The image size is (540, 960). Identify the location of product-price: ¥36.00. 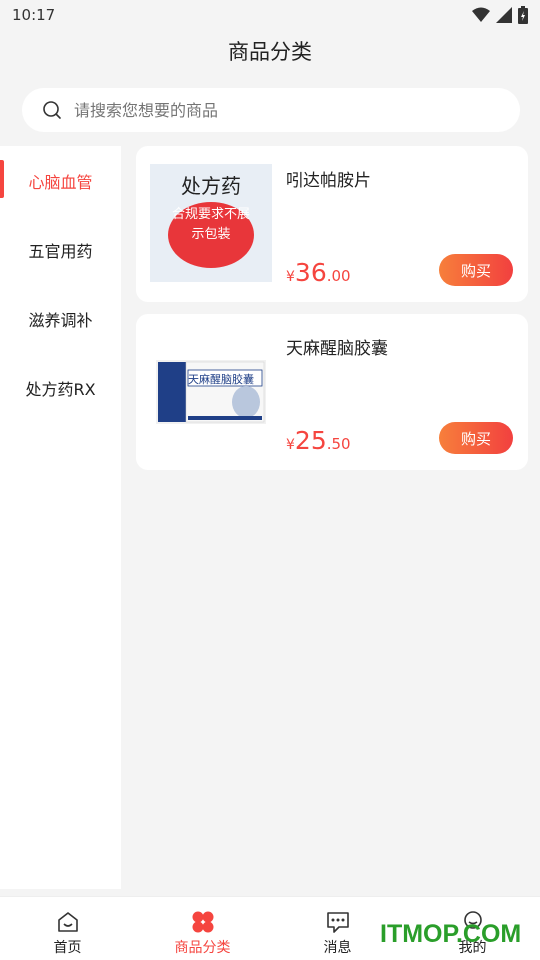
(318, 272).